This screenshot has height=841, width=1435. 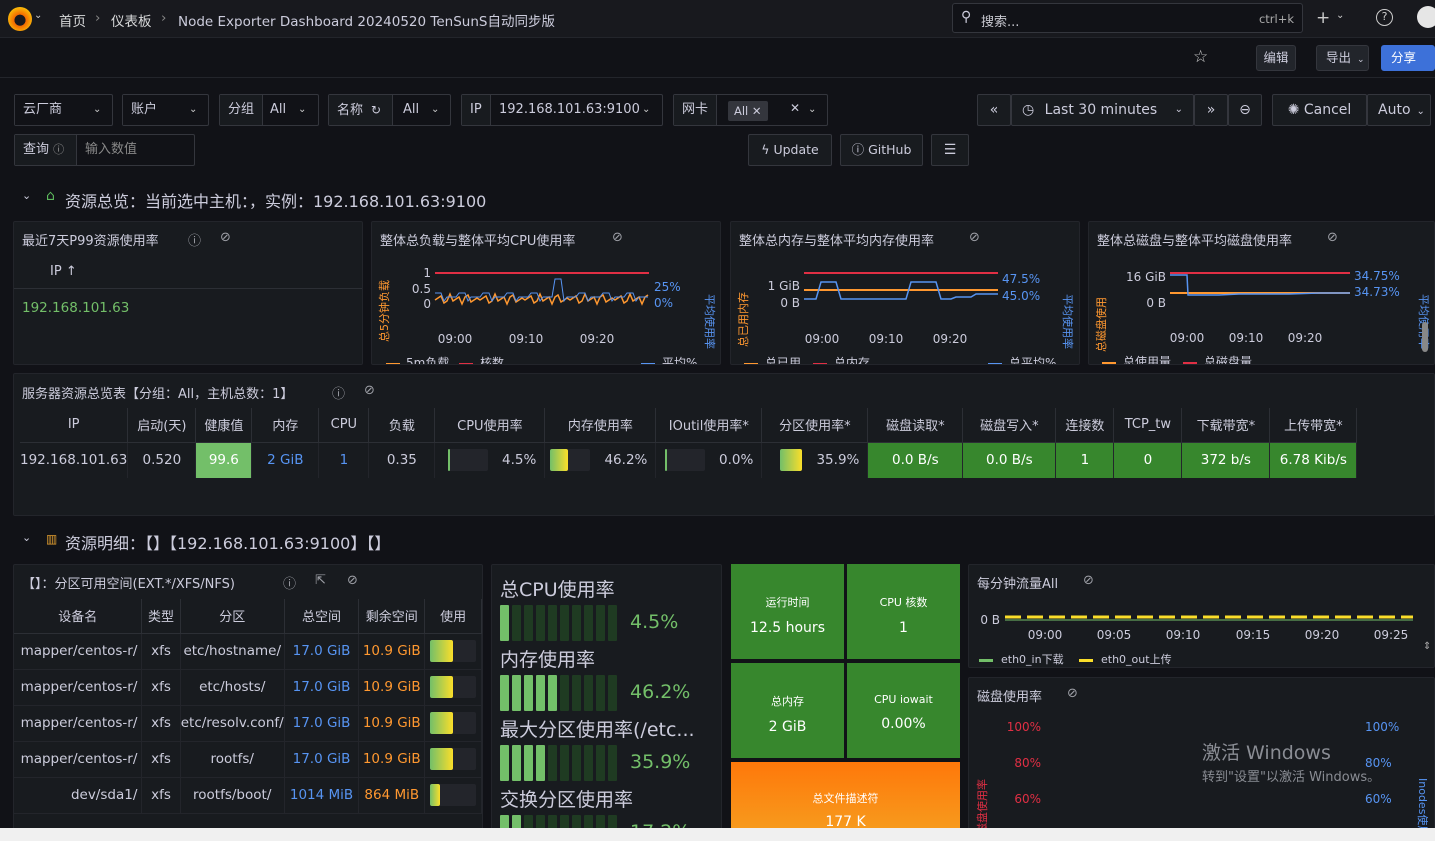 What do you see at coordinates (1009, 695) in the screenshot?
I see `panel-title: 磁盘使用率` at bounding box center [1009, 695].